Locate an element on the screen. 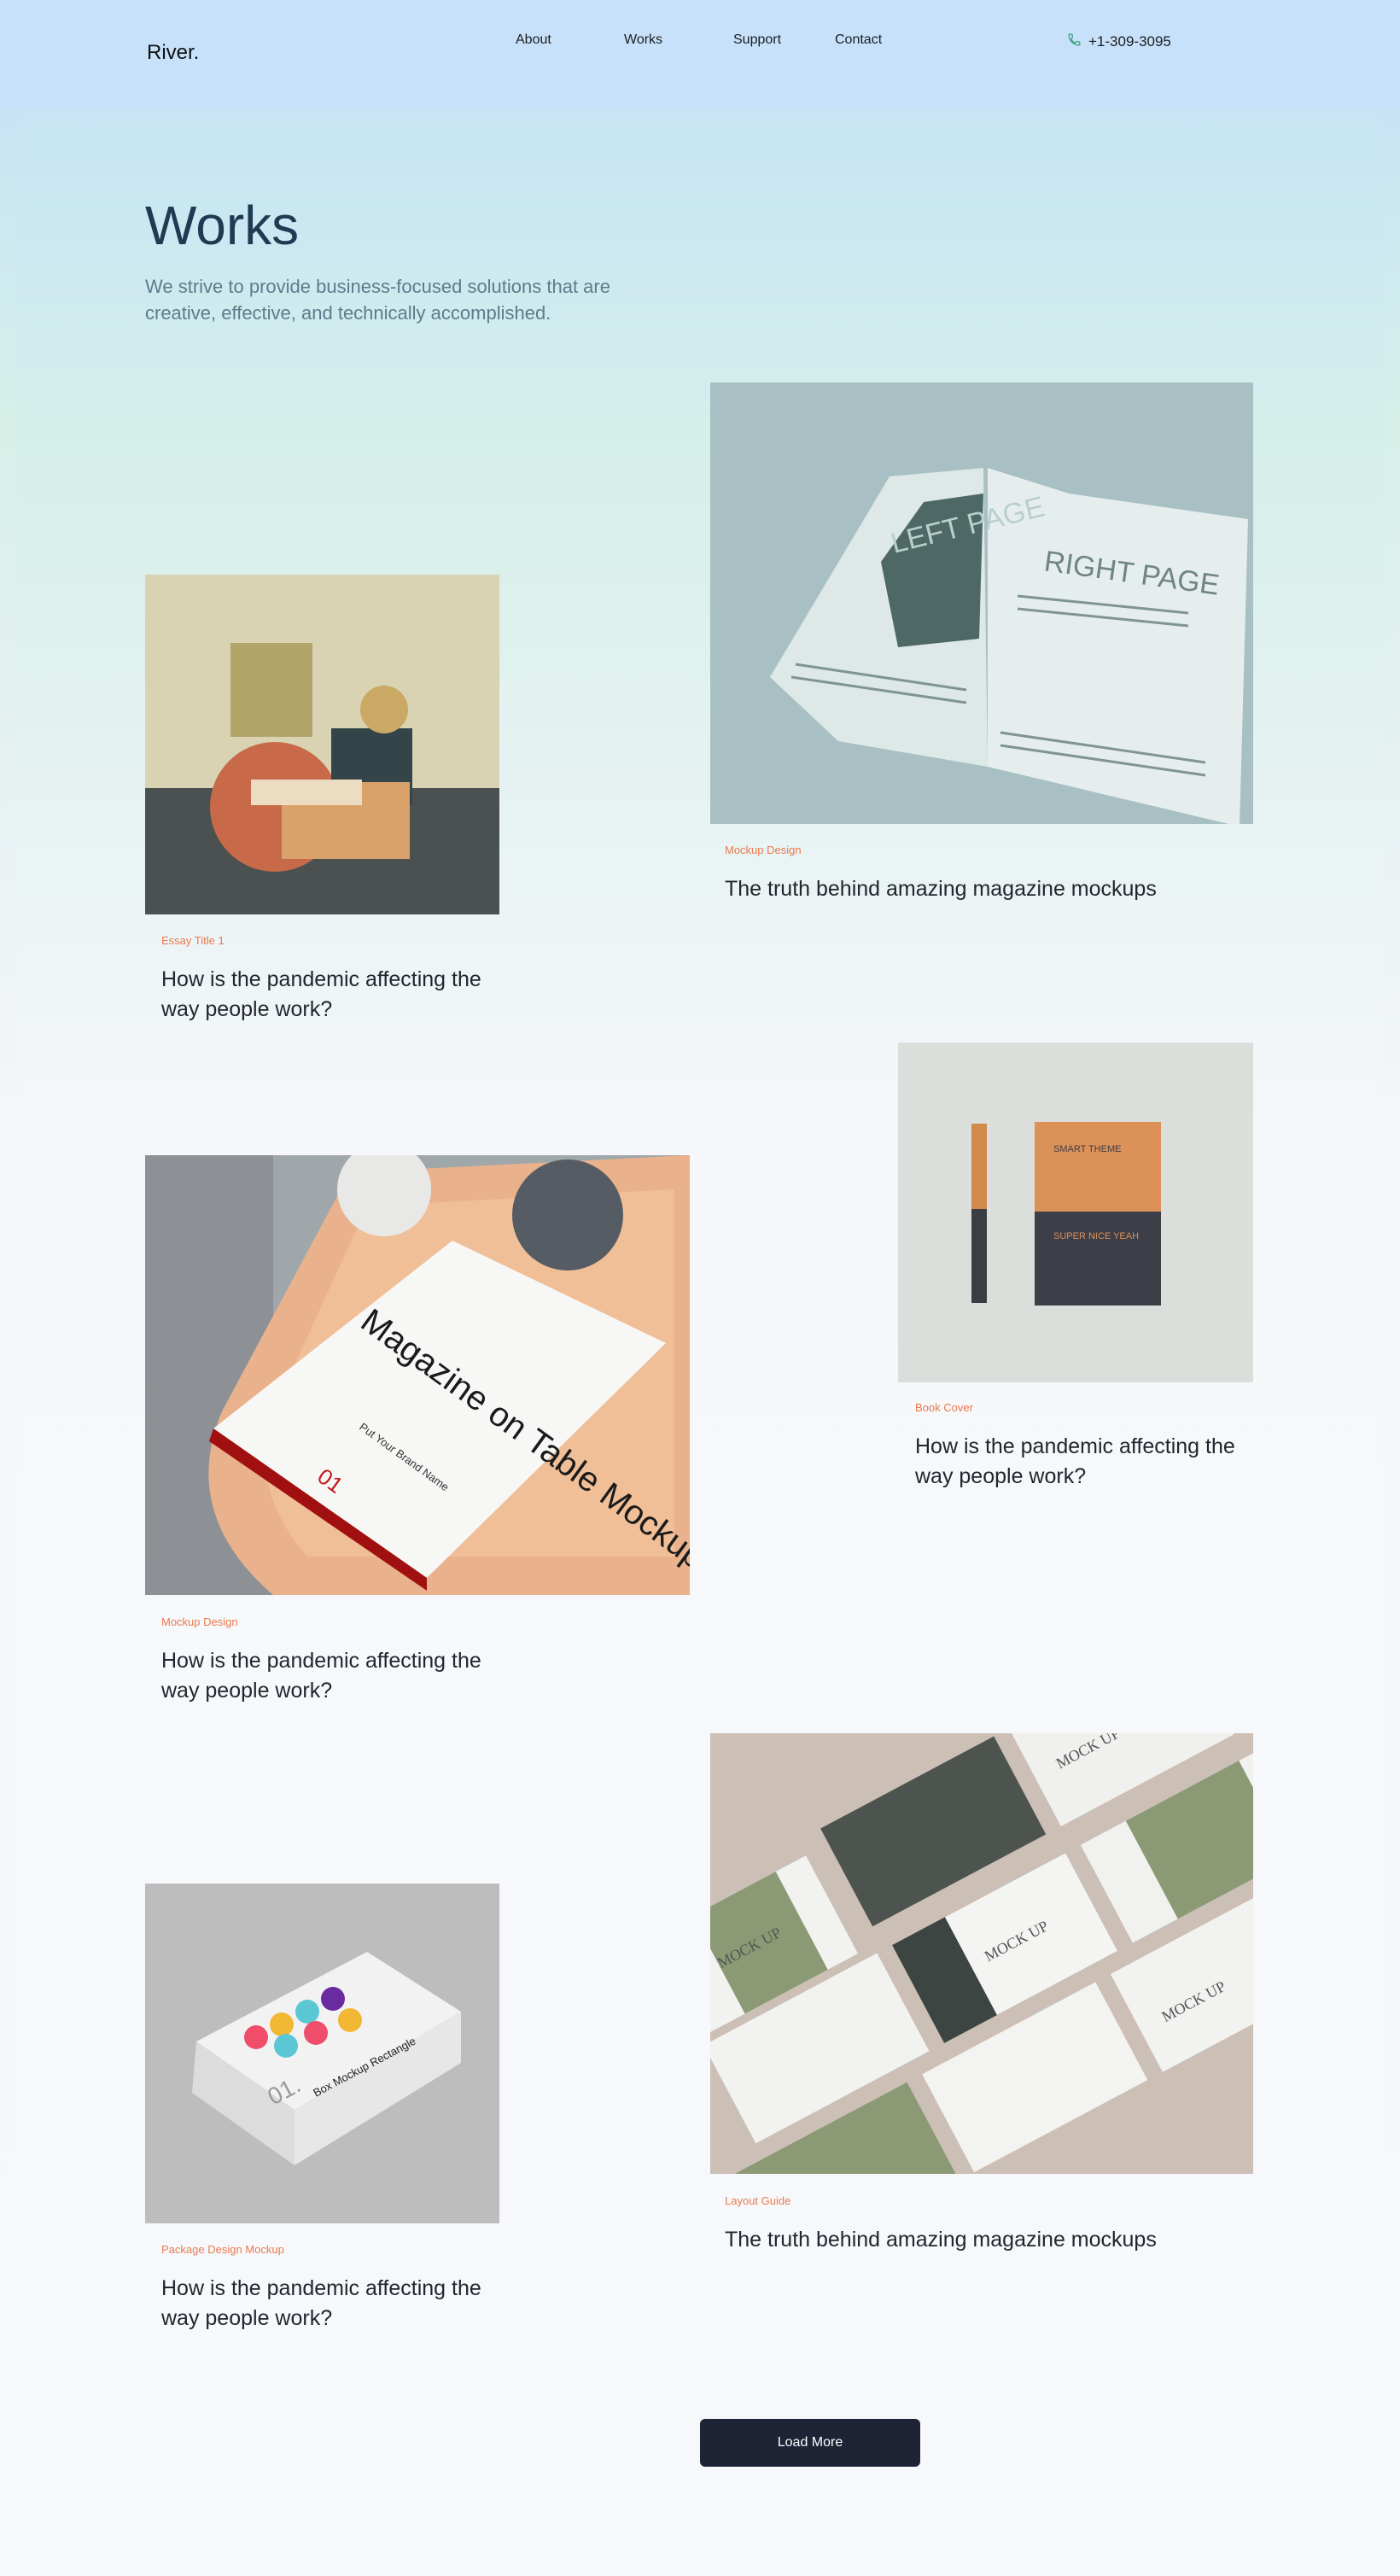  work-tag: Package Design Mockup is located at coordinates (223, 2249).